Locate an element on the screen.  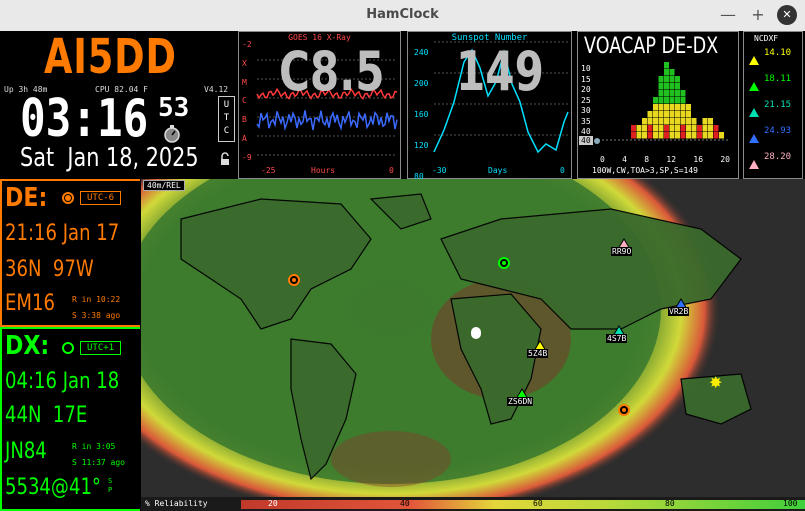
ssn-x-label: Days is located at coordinates (498, 170).